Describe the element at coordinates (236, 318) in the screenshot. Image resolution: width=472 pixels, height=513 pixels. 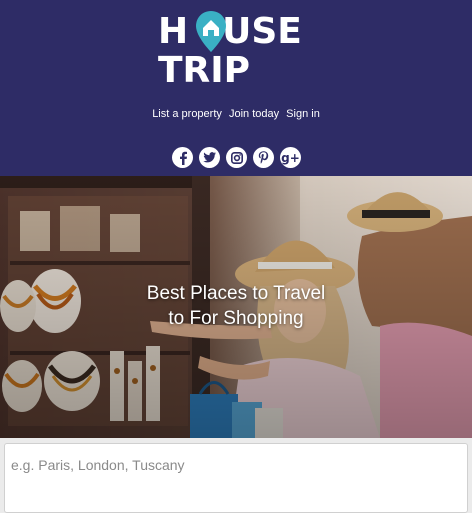
I see `hero-title-line-2: to For Shopping` at that location.